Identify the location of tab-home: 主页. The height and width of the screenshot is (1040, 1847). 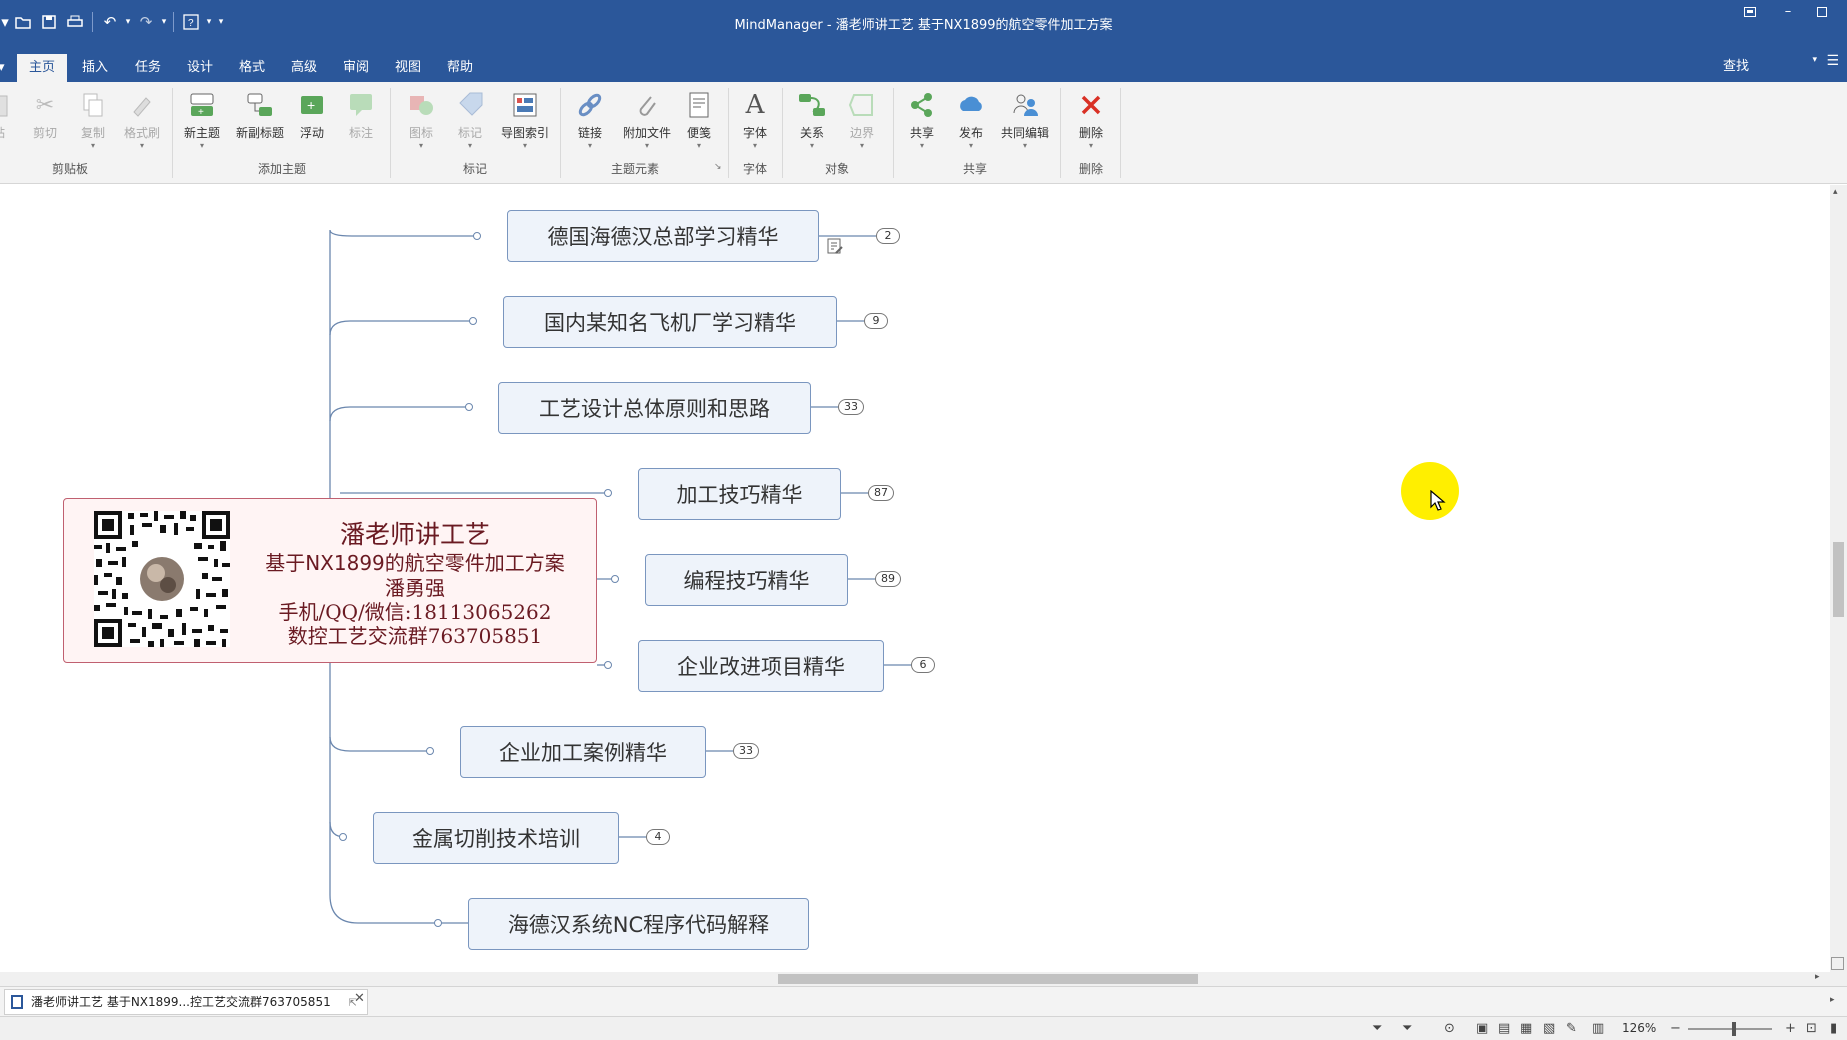
(42, 68).